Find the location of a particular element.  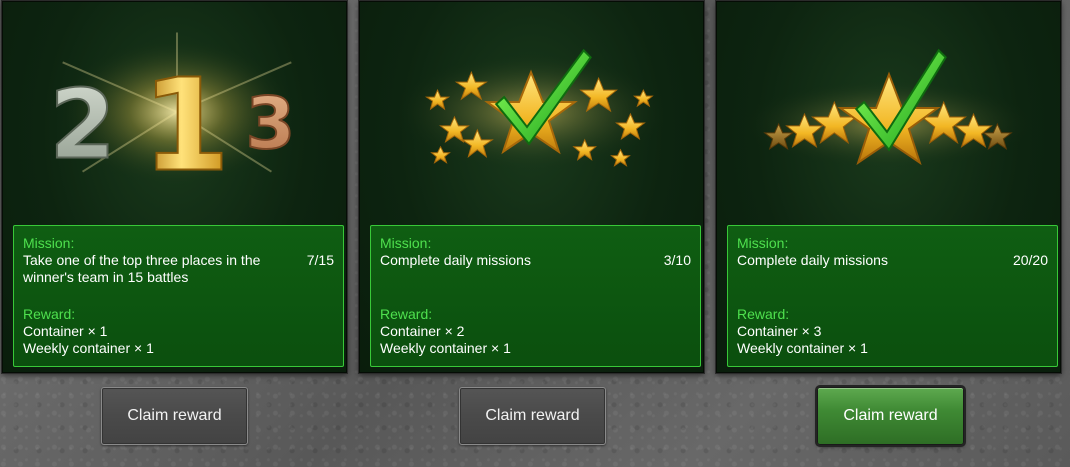

claim-reward-button-3: Claim reward is located at coordinates (890, 416).